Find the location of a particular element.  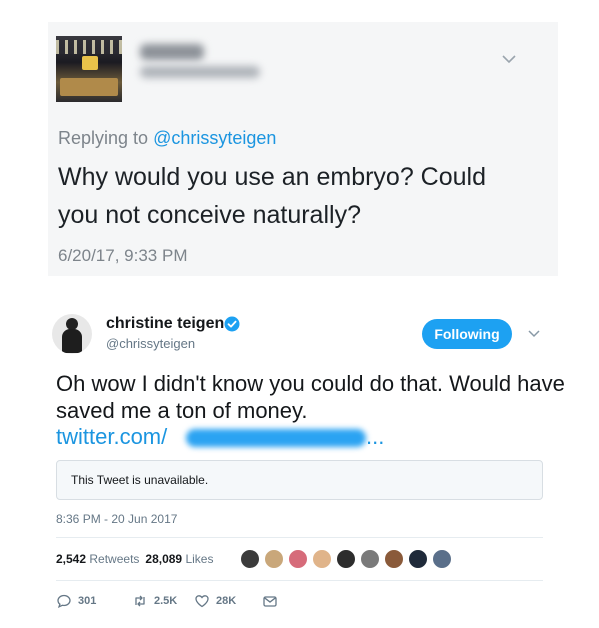

reply-action: 301 is located at coordinates (76, 601).